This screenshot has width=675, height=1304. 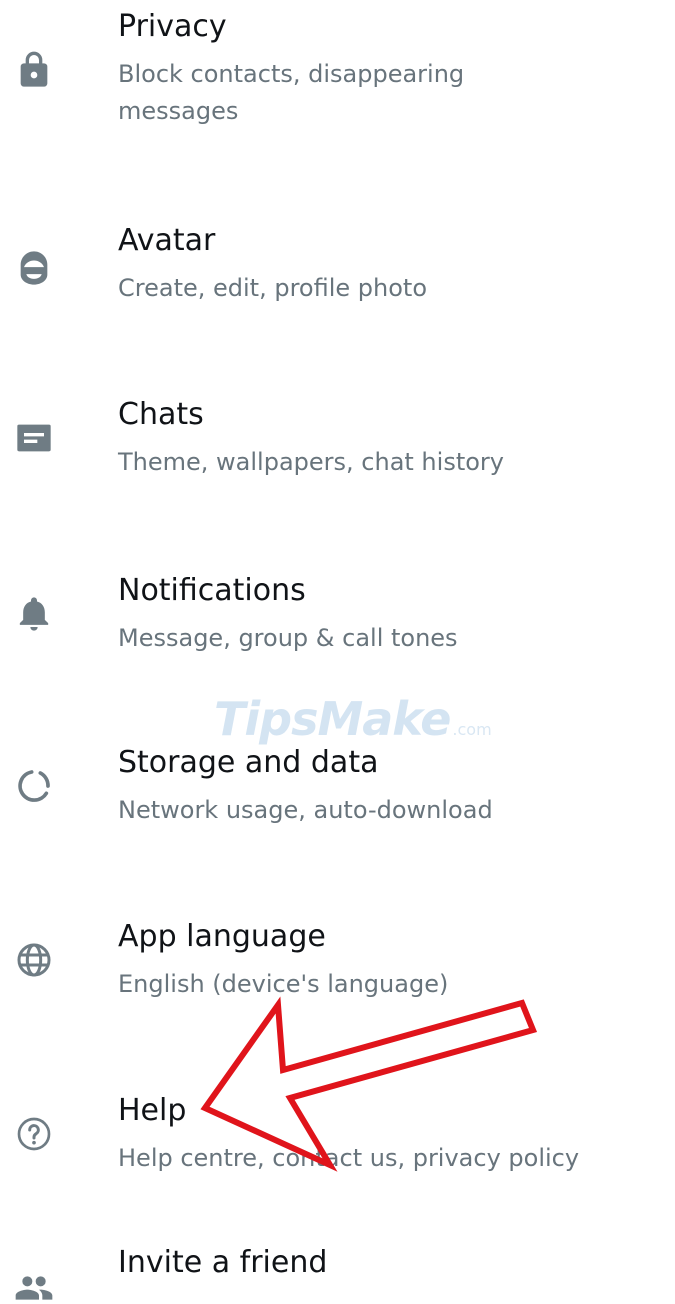 What do you see at coordinates (349, 1158) in the screenshot?
I see `settings-item-subtitle: Help centre, contact us, privacy policy` at bounding box center [349, 1158].